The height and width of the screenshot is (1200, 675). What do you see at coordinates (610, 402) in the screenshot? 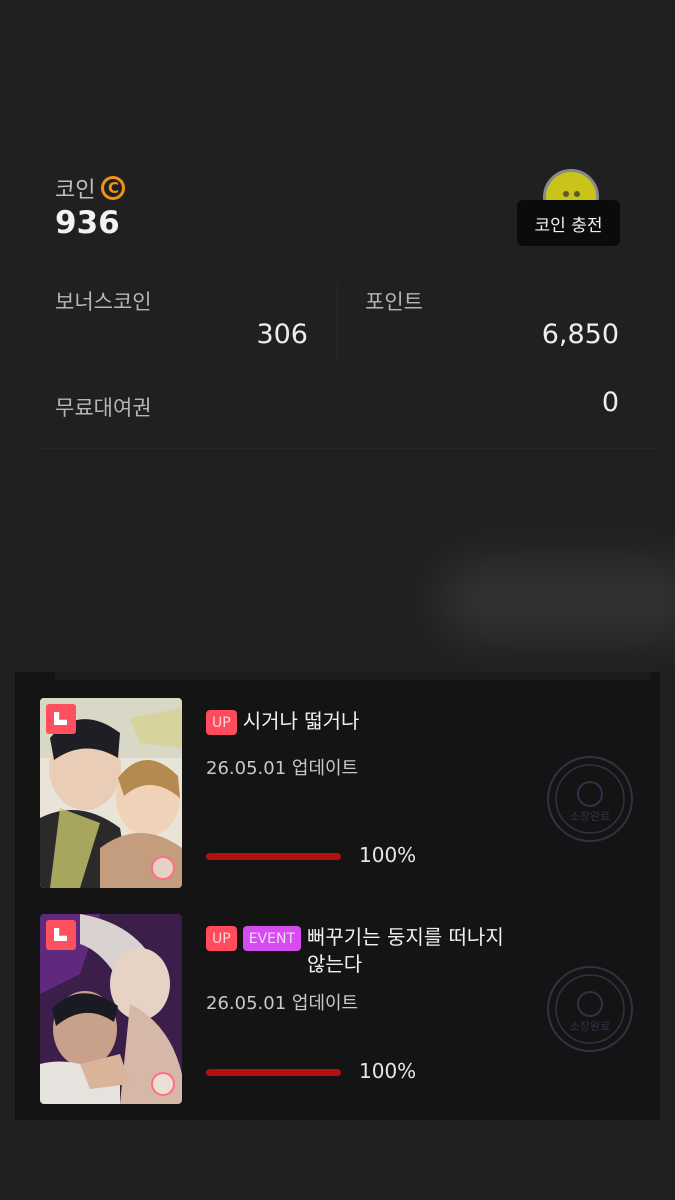
I see `free-rental-value: 0` at bounding box center [610, 402].